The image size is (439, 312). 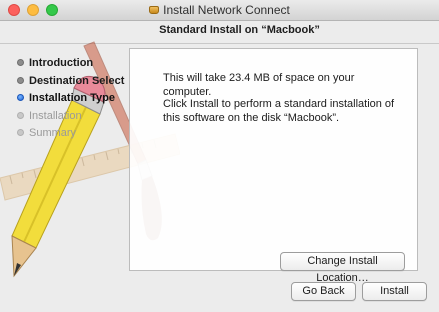 What do you see at coordinates (61, 63) in the screenshot?
I see `step-label: Introduction` at bounding box center [61, 63].